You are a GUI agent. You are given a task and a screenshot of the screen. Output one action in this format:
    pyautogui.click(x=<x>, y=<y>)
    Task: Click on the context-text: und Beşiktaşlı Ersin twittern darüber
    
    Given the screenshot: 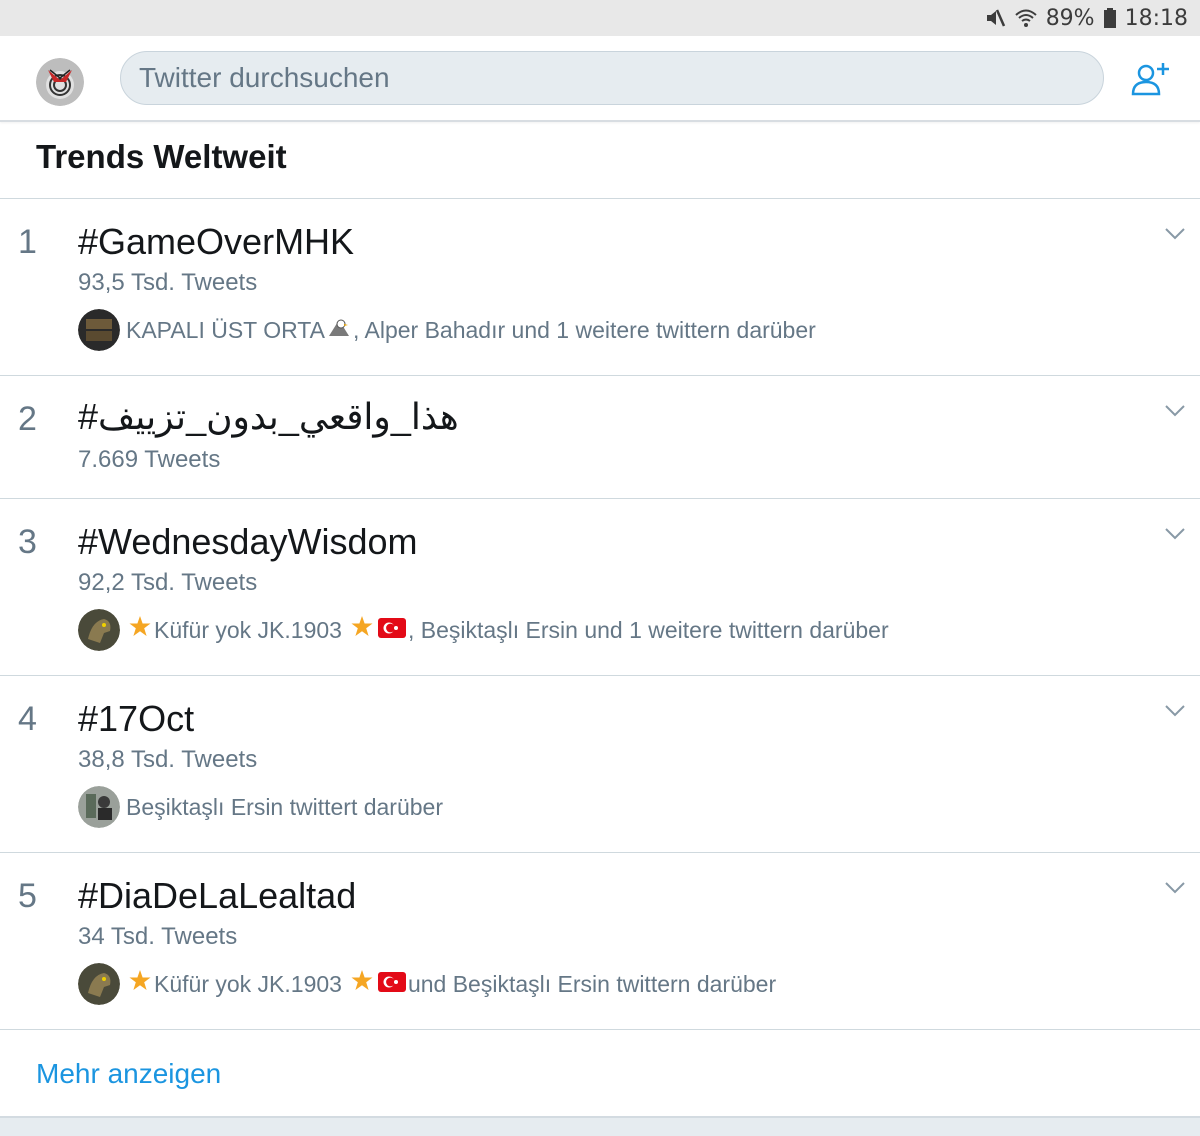 What is the action you would take?
    pyautogui.click(x=592, y=983)
    